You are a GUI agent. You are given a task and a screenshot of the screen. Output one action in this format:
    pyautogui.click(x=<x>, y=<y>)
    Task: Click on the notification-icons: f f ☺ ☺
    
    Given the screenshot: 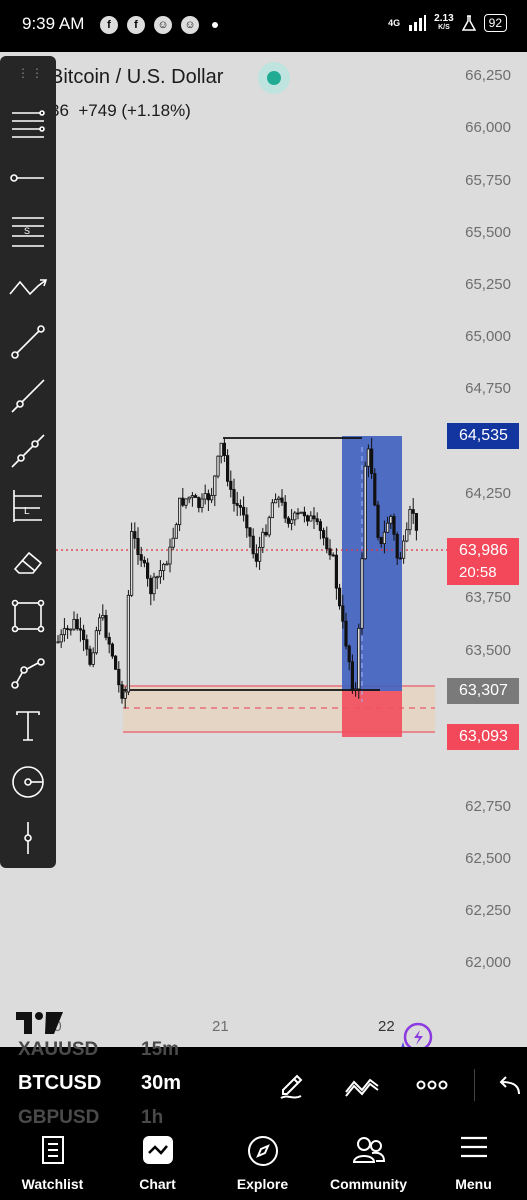 What is the action you would take?
    pyautogui.click(x=159, y=25)
    